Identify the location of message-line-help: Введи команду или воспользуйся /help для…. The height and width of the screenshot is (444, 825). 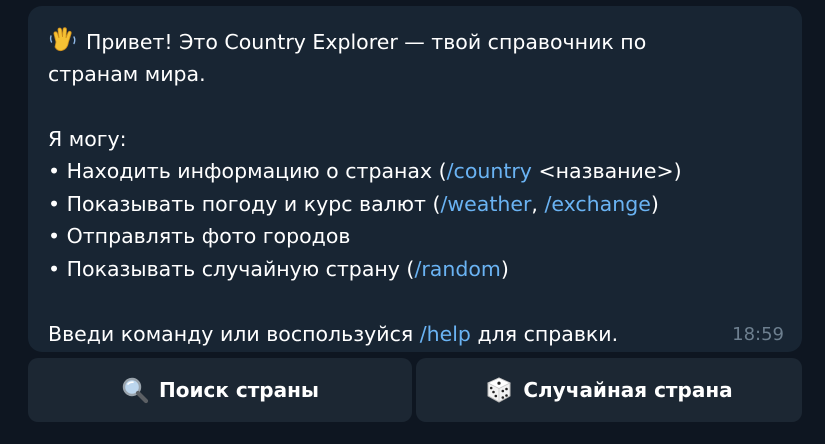
(415, 334).